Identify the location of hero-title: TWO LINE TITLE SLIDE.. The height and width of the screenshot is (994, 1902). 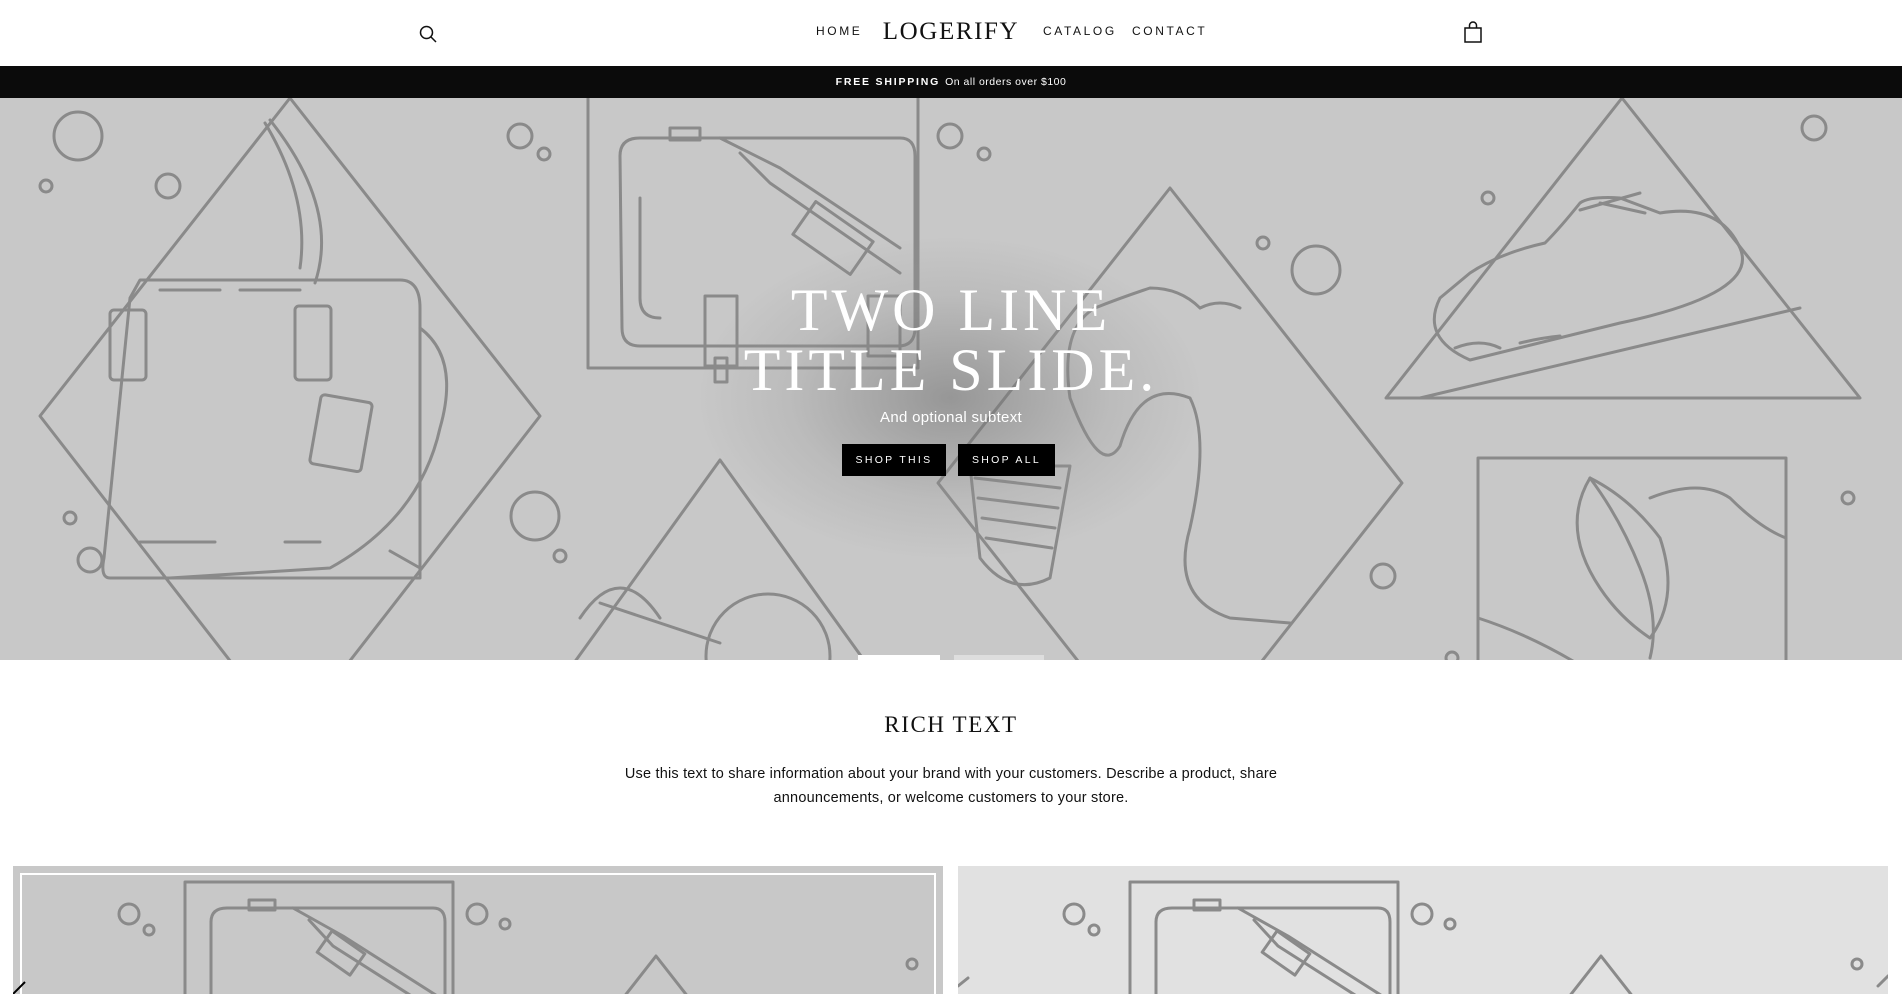
(951, 340).